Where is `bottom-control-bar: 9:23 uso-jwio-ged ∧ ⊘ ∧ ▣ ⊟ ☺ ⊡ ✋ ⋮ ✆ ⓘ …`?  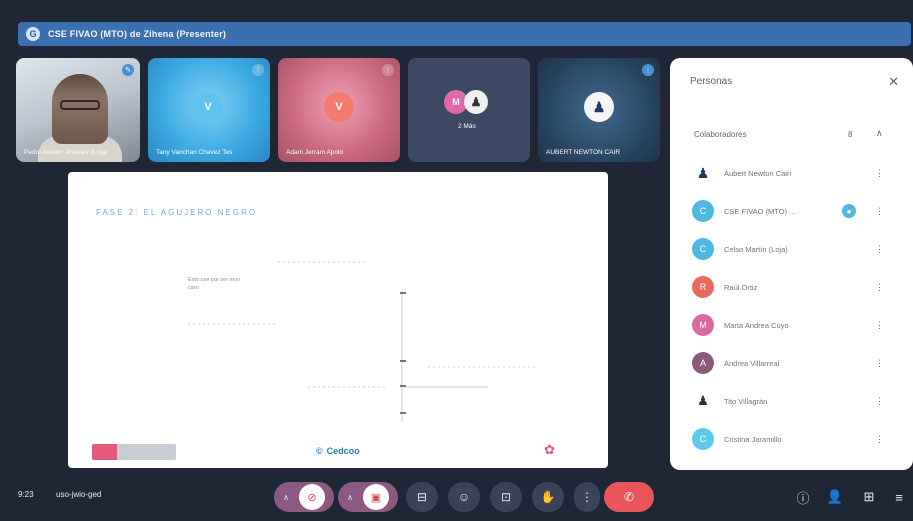 bottom-control-bar: 9:23 uso-jwio-ged ∧ ⊘ ∧ ▣ ⊟ ☺ ⊡ ✋ ⋮ ✆ ⓘ … is located at coordinates (456, 496).